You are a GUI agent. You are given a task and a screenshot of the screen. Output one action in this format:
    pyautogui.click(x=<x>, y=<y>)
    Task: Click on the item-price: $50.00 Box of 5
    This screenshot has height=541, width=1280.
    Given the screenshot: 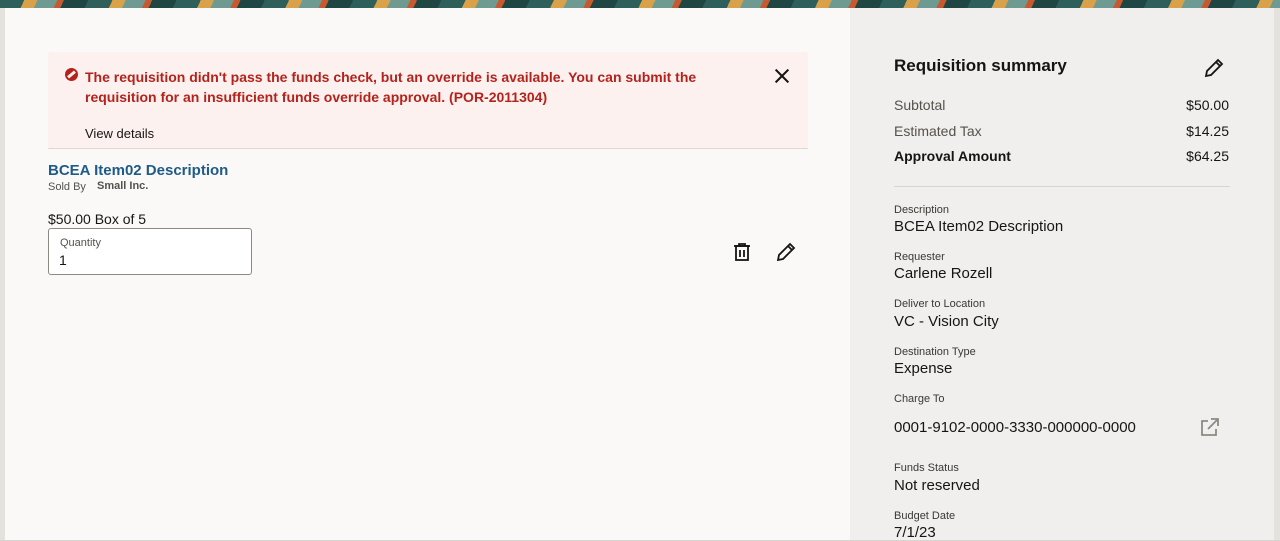 What is the action you would take?
    pyautogui.click(x=97, y=219)
    